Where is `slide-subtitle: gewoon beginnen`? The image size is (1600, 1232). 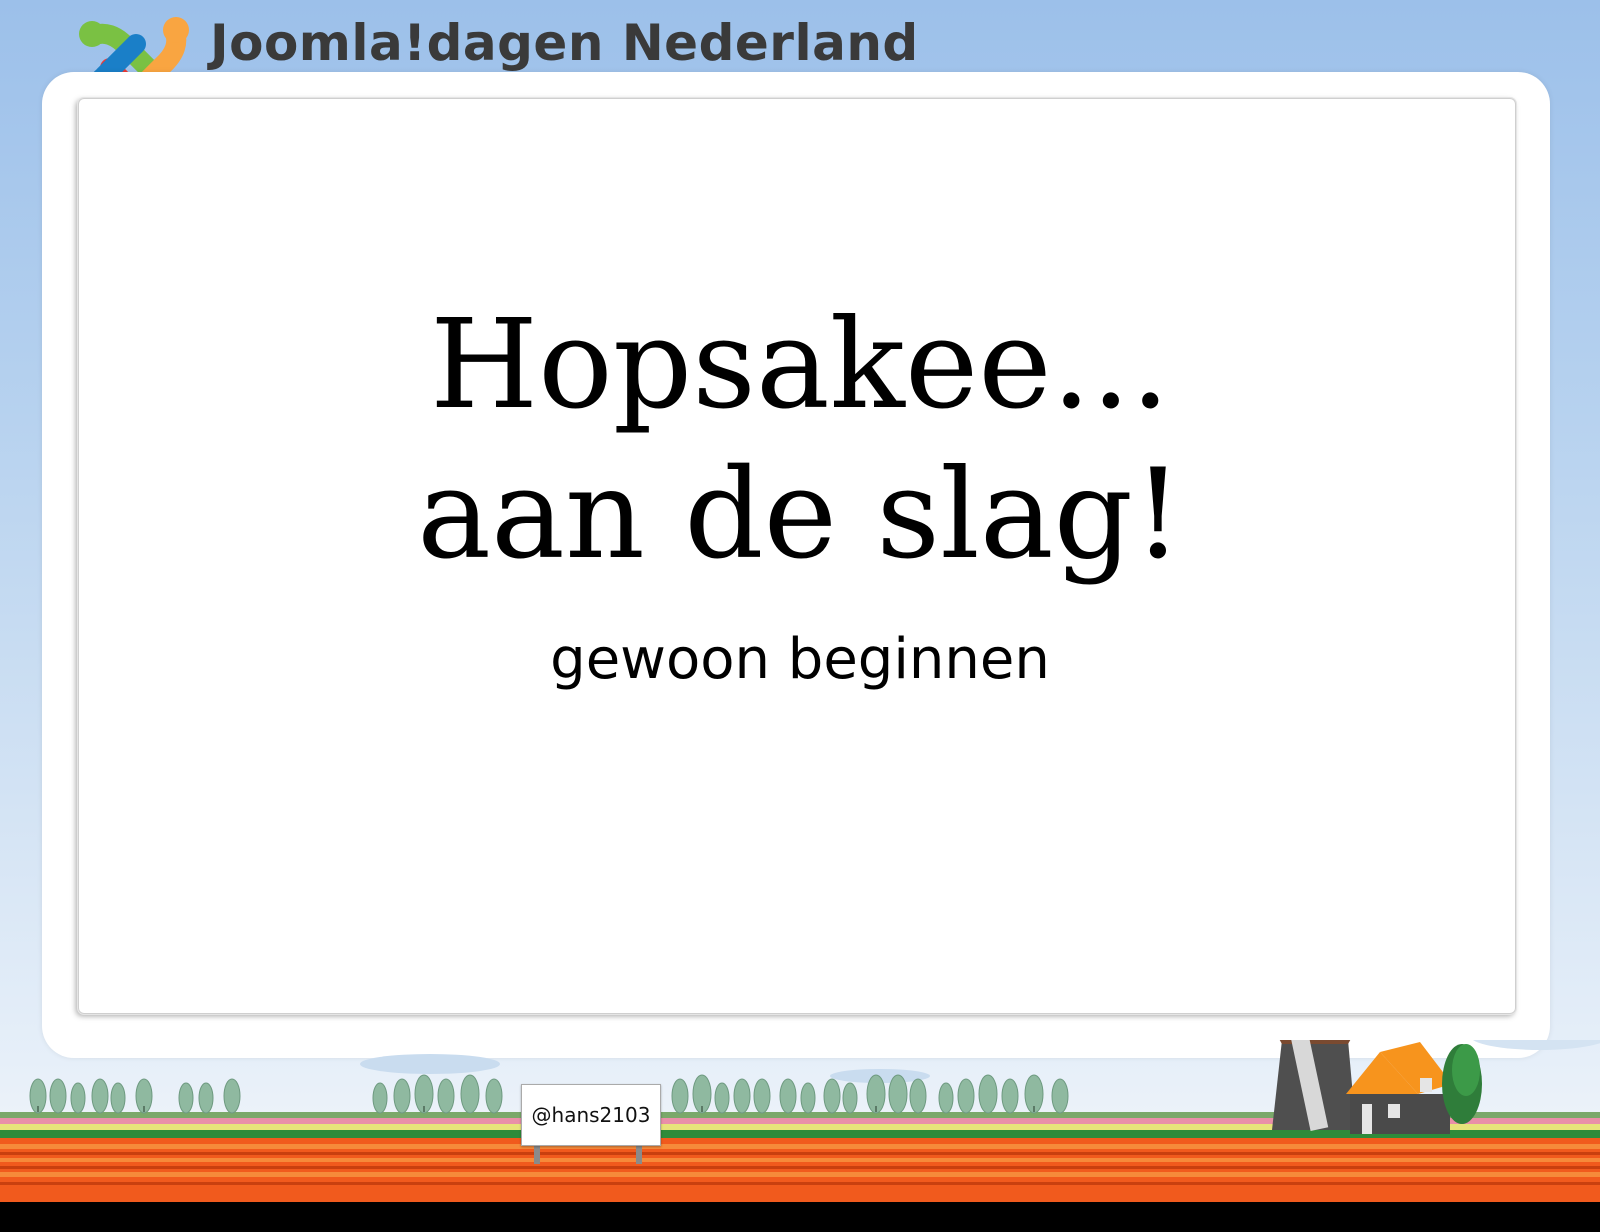
slide-subtitle: gewoon beginnen is located at coordinates (800, 659).